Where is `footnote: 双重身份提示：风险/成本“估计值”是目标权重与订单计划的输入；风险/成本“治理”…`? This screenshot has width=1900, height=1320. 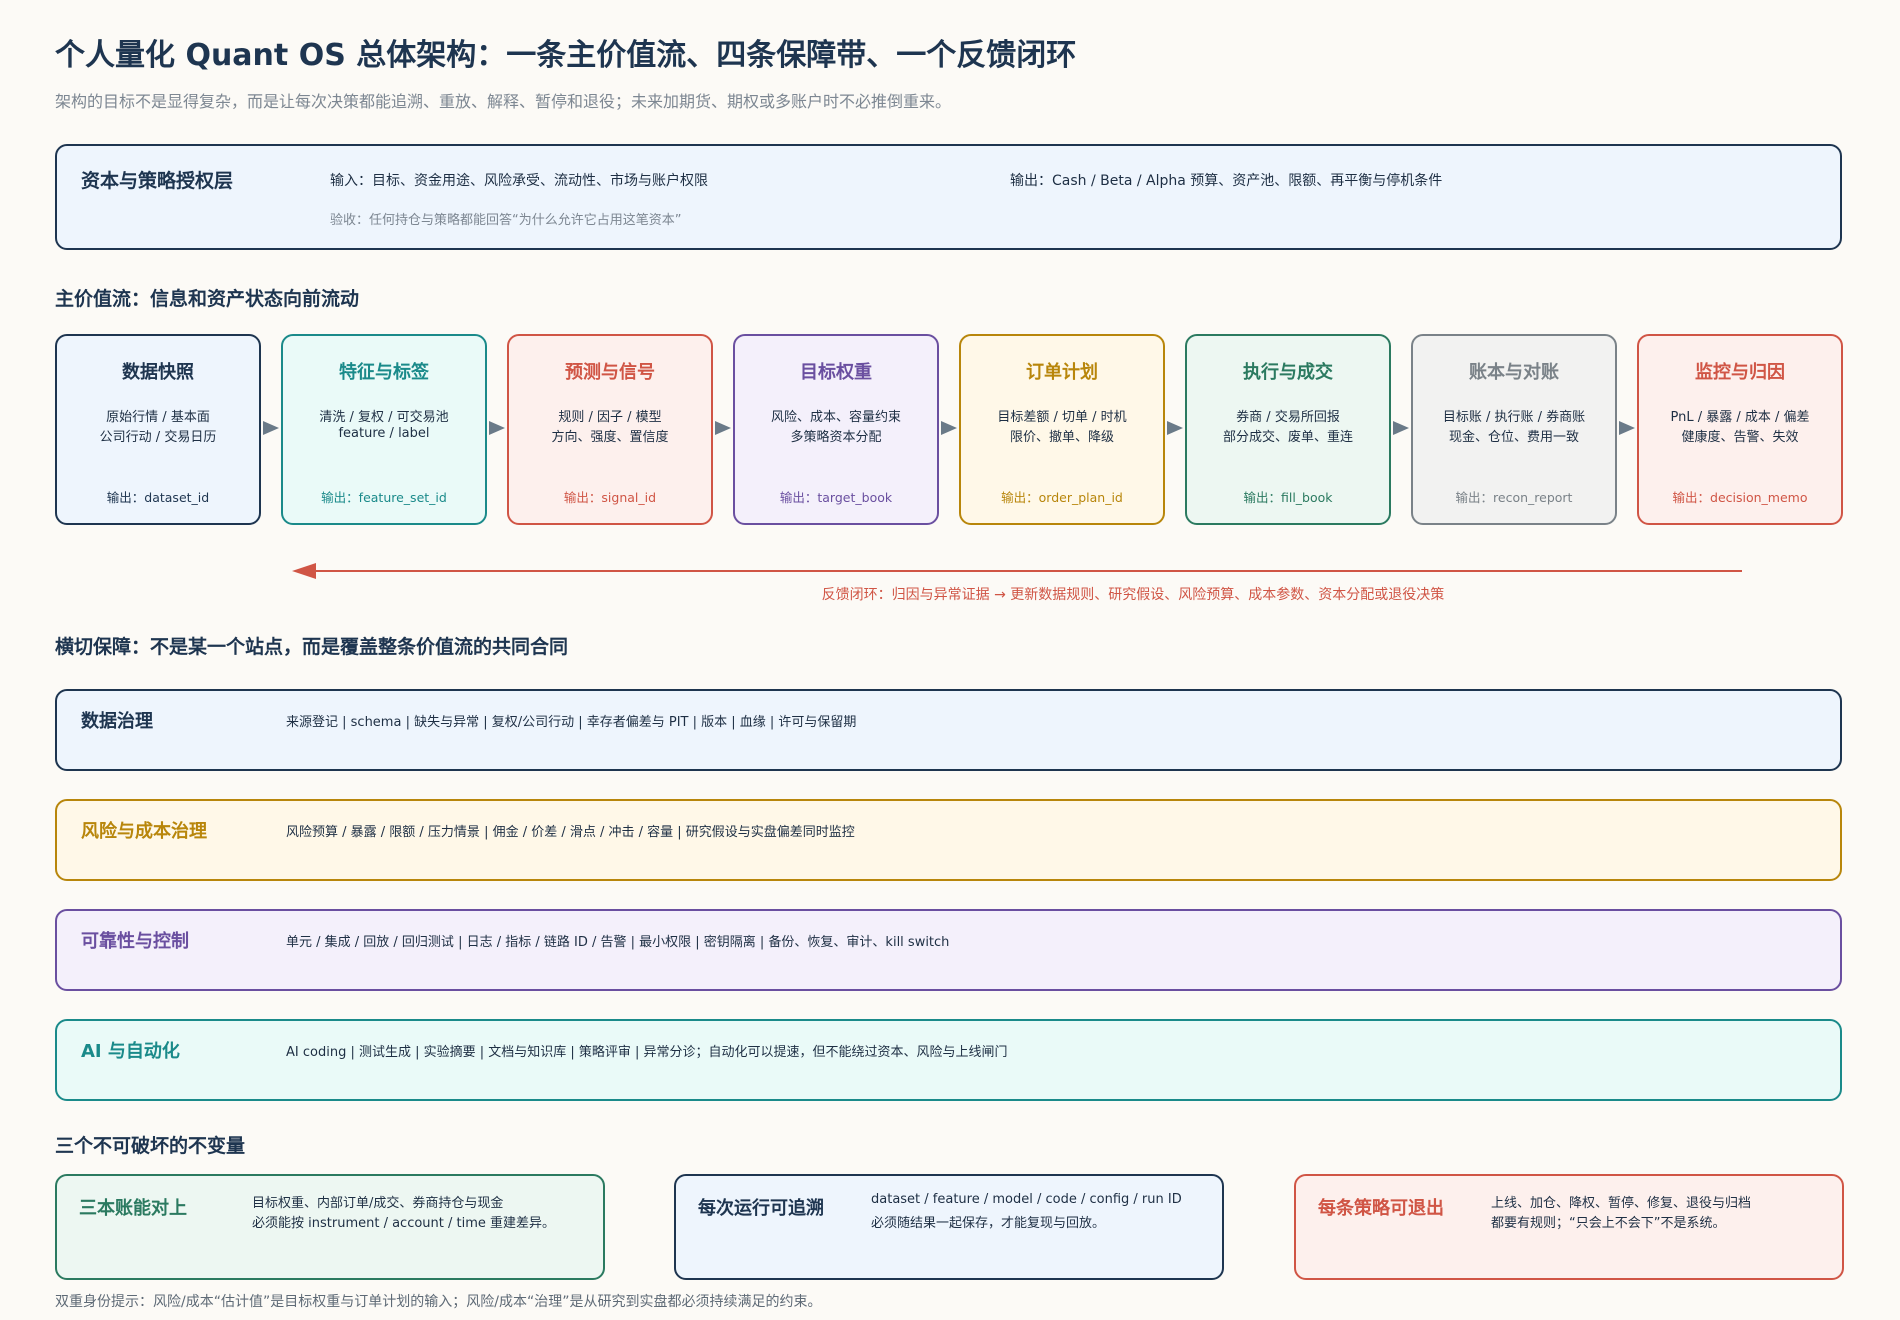 footnote: 双重身份提示：风险/成本“估计值”是目标权重与订单计划的输入；风险/成本“治理”… is located at coordinates (438, 1302).